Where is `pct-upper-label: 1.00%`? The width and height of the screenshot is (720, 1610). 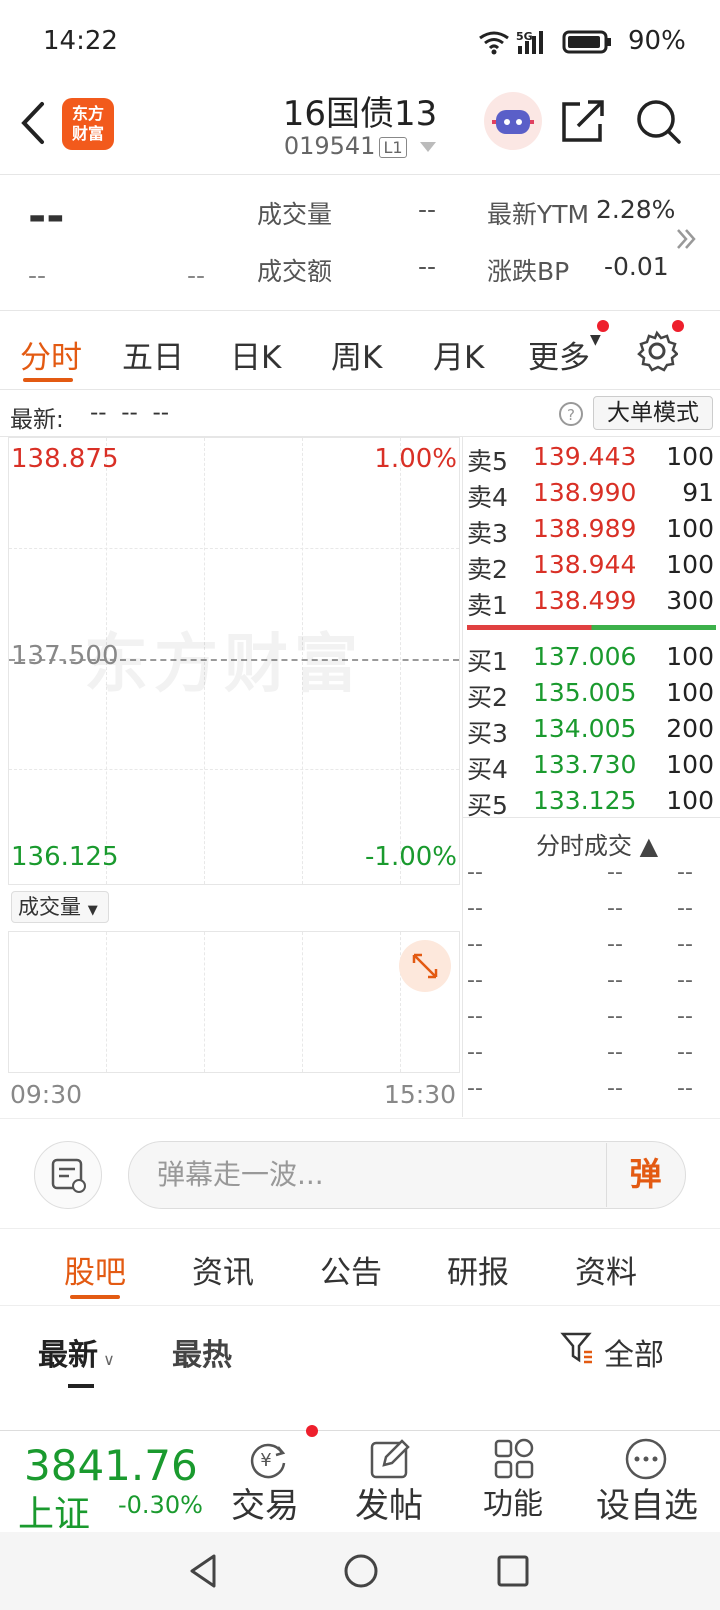 pct-upper-label: 1.00% is located at coordinates (415, 459).